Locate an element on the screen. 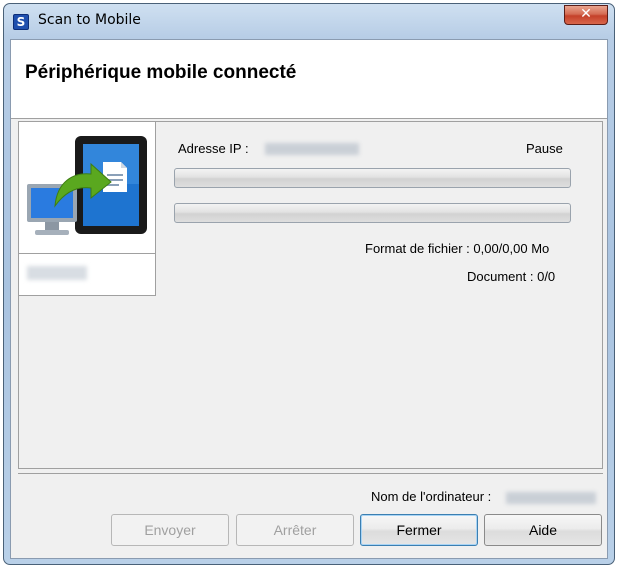  computer-name-value-redacted is located at coordinates (551, 498).